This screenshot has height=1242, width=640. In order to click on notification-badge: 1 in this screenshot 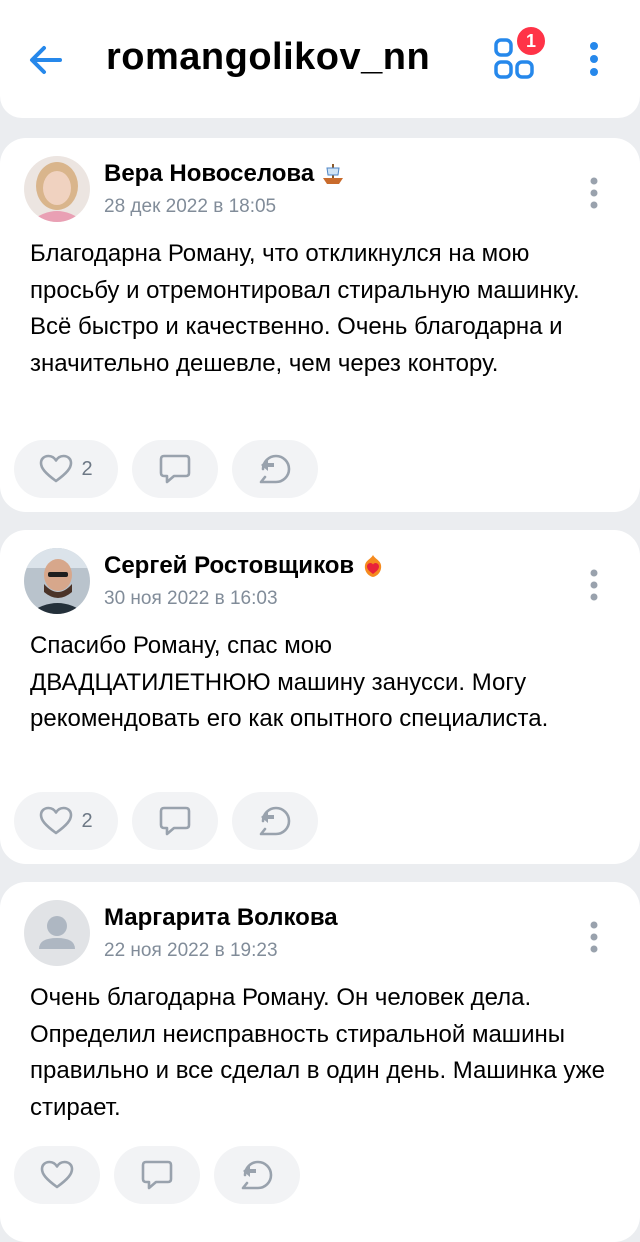, I will do `click(531, 41)`.